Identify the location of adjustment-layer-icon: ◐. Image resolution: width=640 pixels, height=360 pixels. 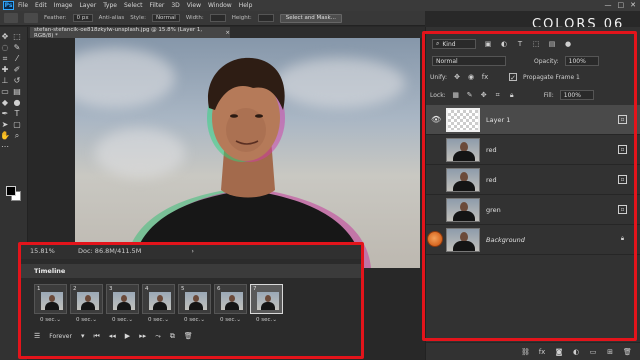
(576, 352).